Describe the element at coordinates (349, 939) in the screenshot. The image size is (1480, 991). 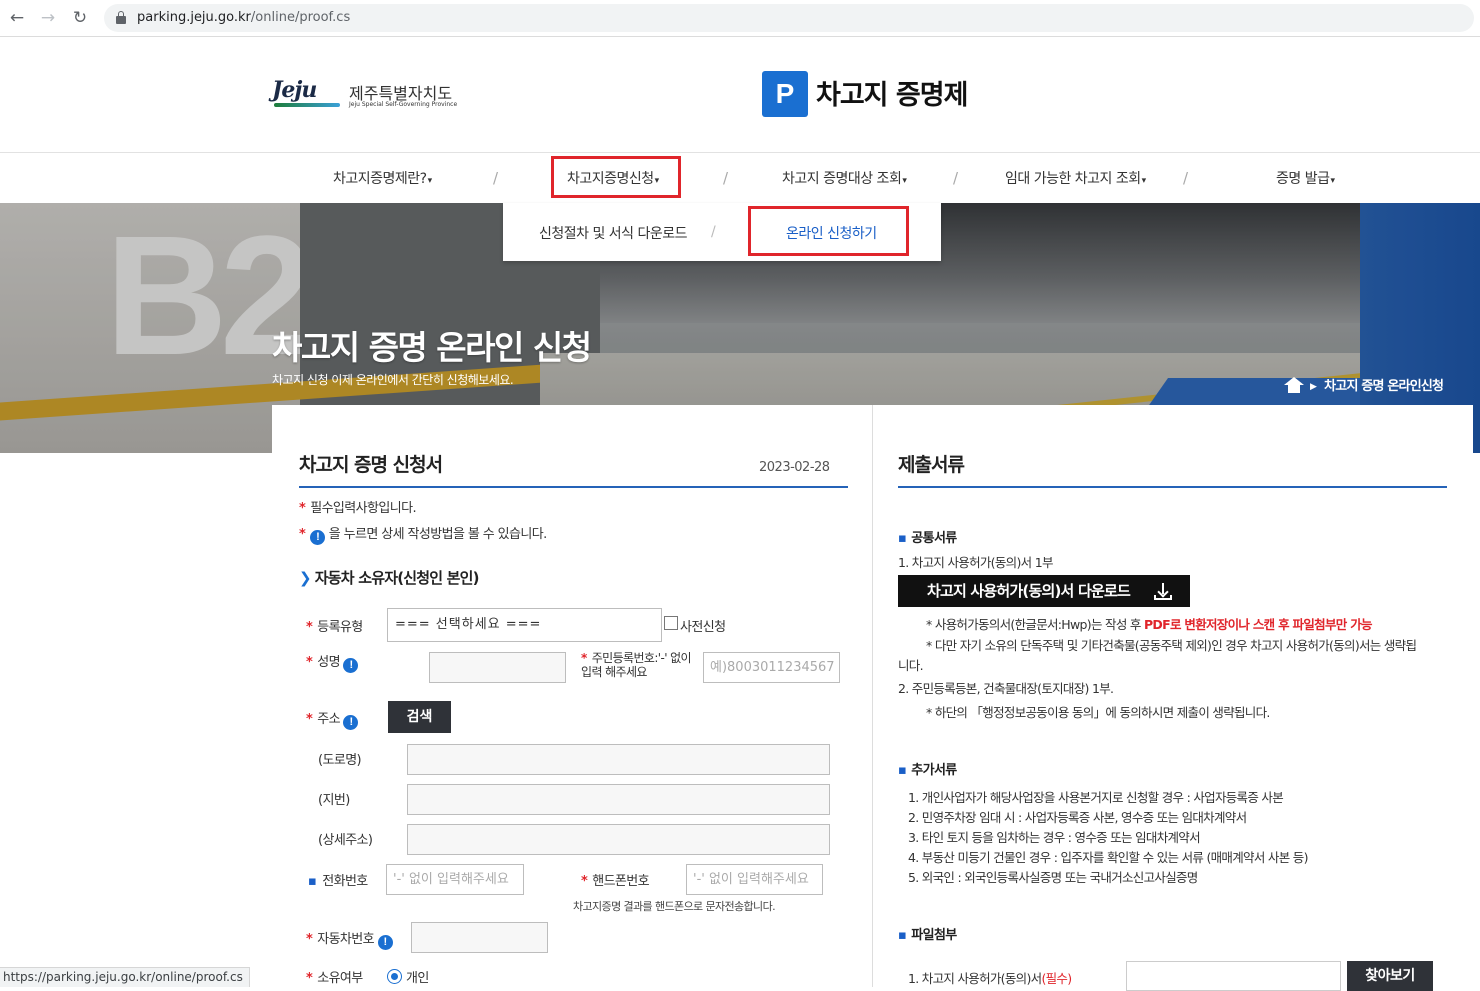
I see `car-number-label: * 자동차번호 !` at that location.